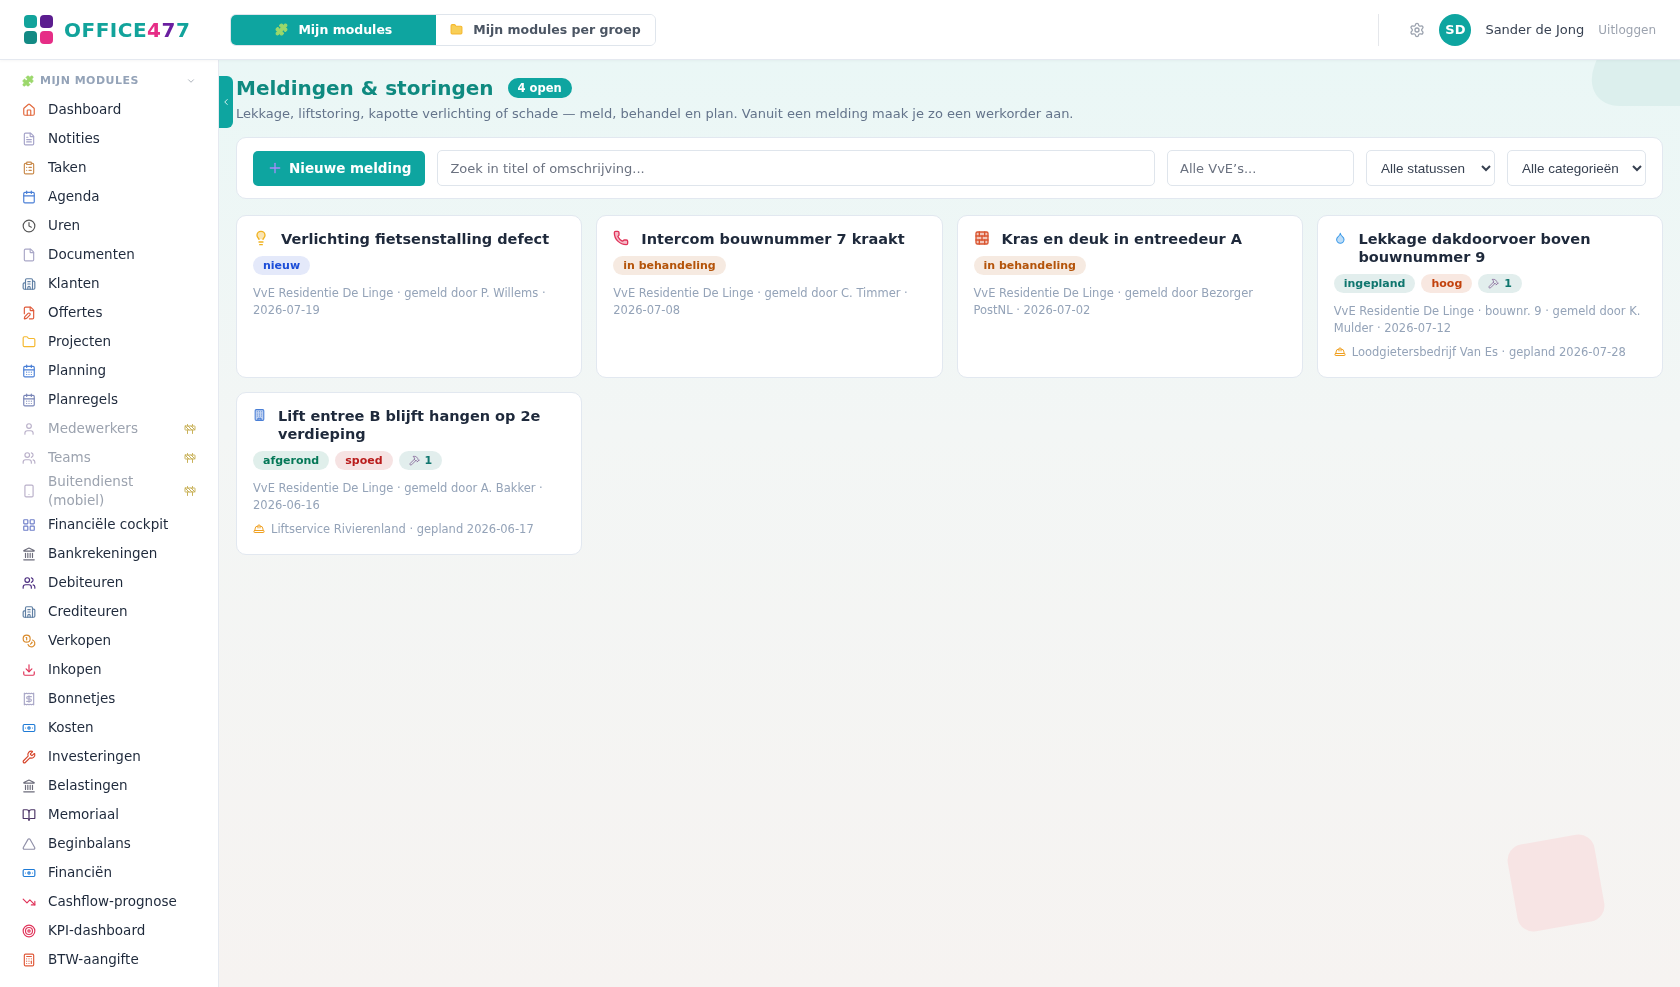 The width and height of the screenshot is (1680, 987). Describe the element at coordinates (761, 302) in the screenshot. I see `card-meta: VvE Residentie De Linge · gemeld door C. Timmer · 2026-07-08` at that location.